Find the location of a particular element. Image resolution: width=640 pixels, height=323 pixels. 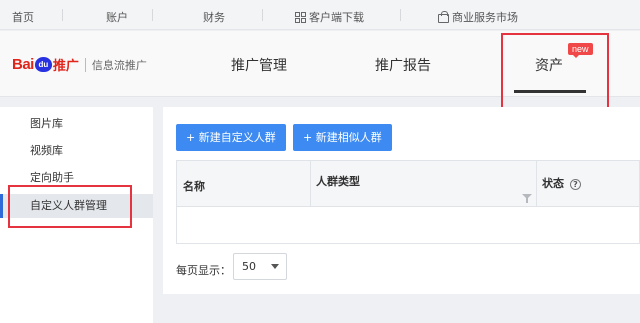

page-size-value: 50 is located at coordinates (249, 266).